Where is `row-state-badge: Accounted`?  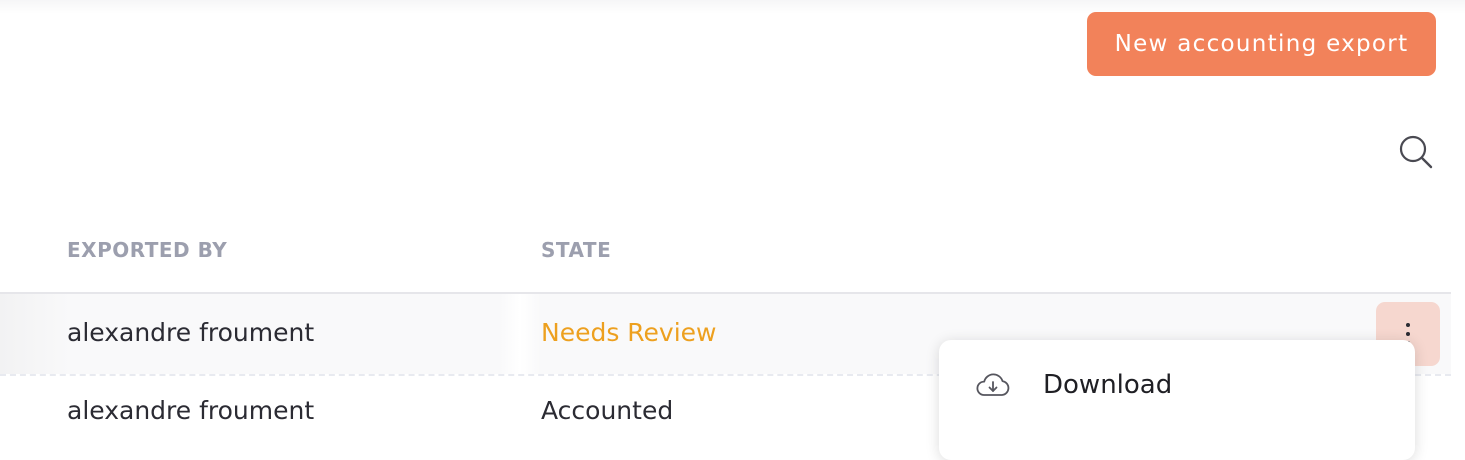
row-state-badge: Accounted is located at coordinates (607, 410).